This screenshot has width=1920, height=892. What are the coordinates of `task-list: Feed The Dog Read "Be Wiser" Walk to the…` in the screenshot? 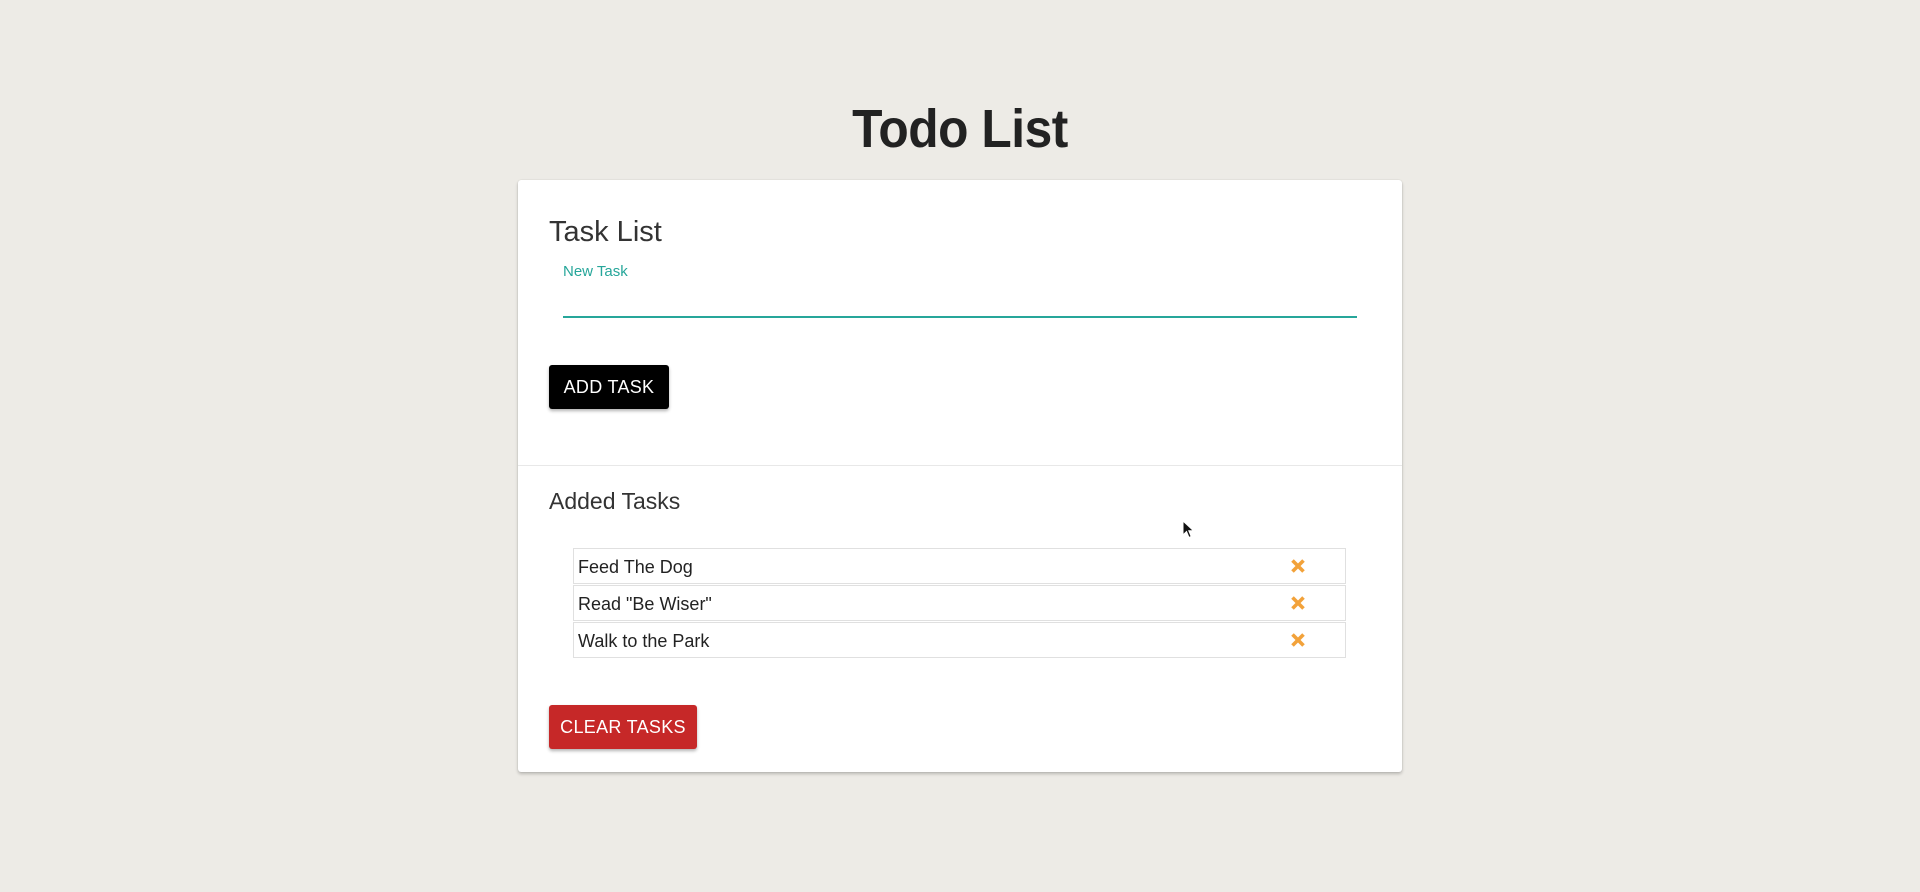 It's located at (959, 603).